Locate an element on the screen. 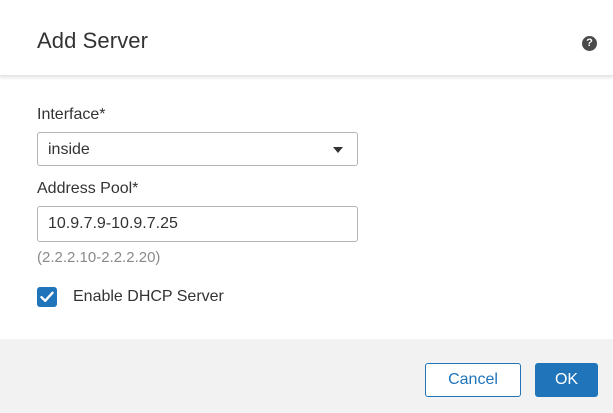  ok-button: OK is located at coordinates (566, 380).